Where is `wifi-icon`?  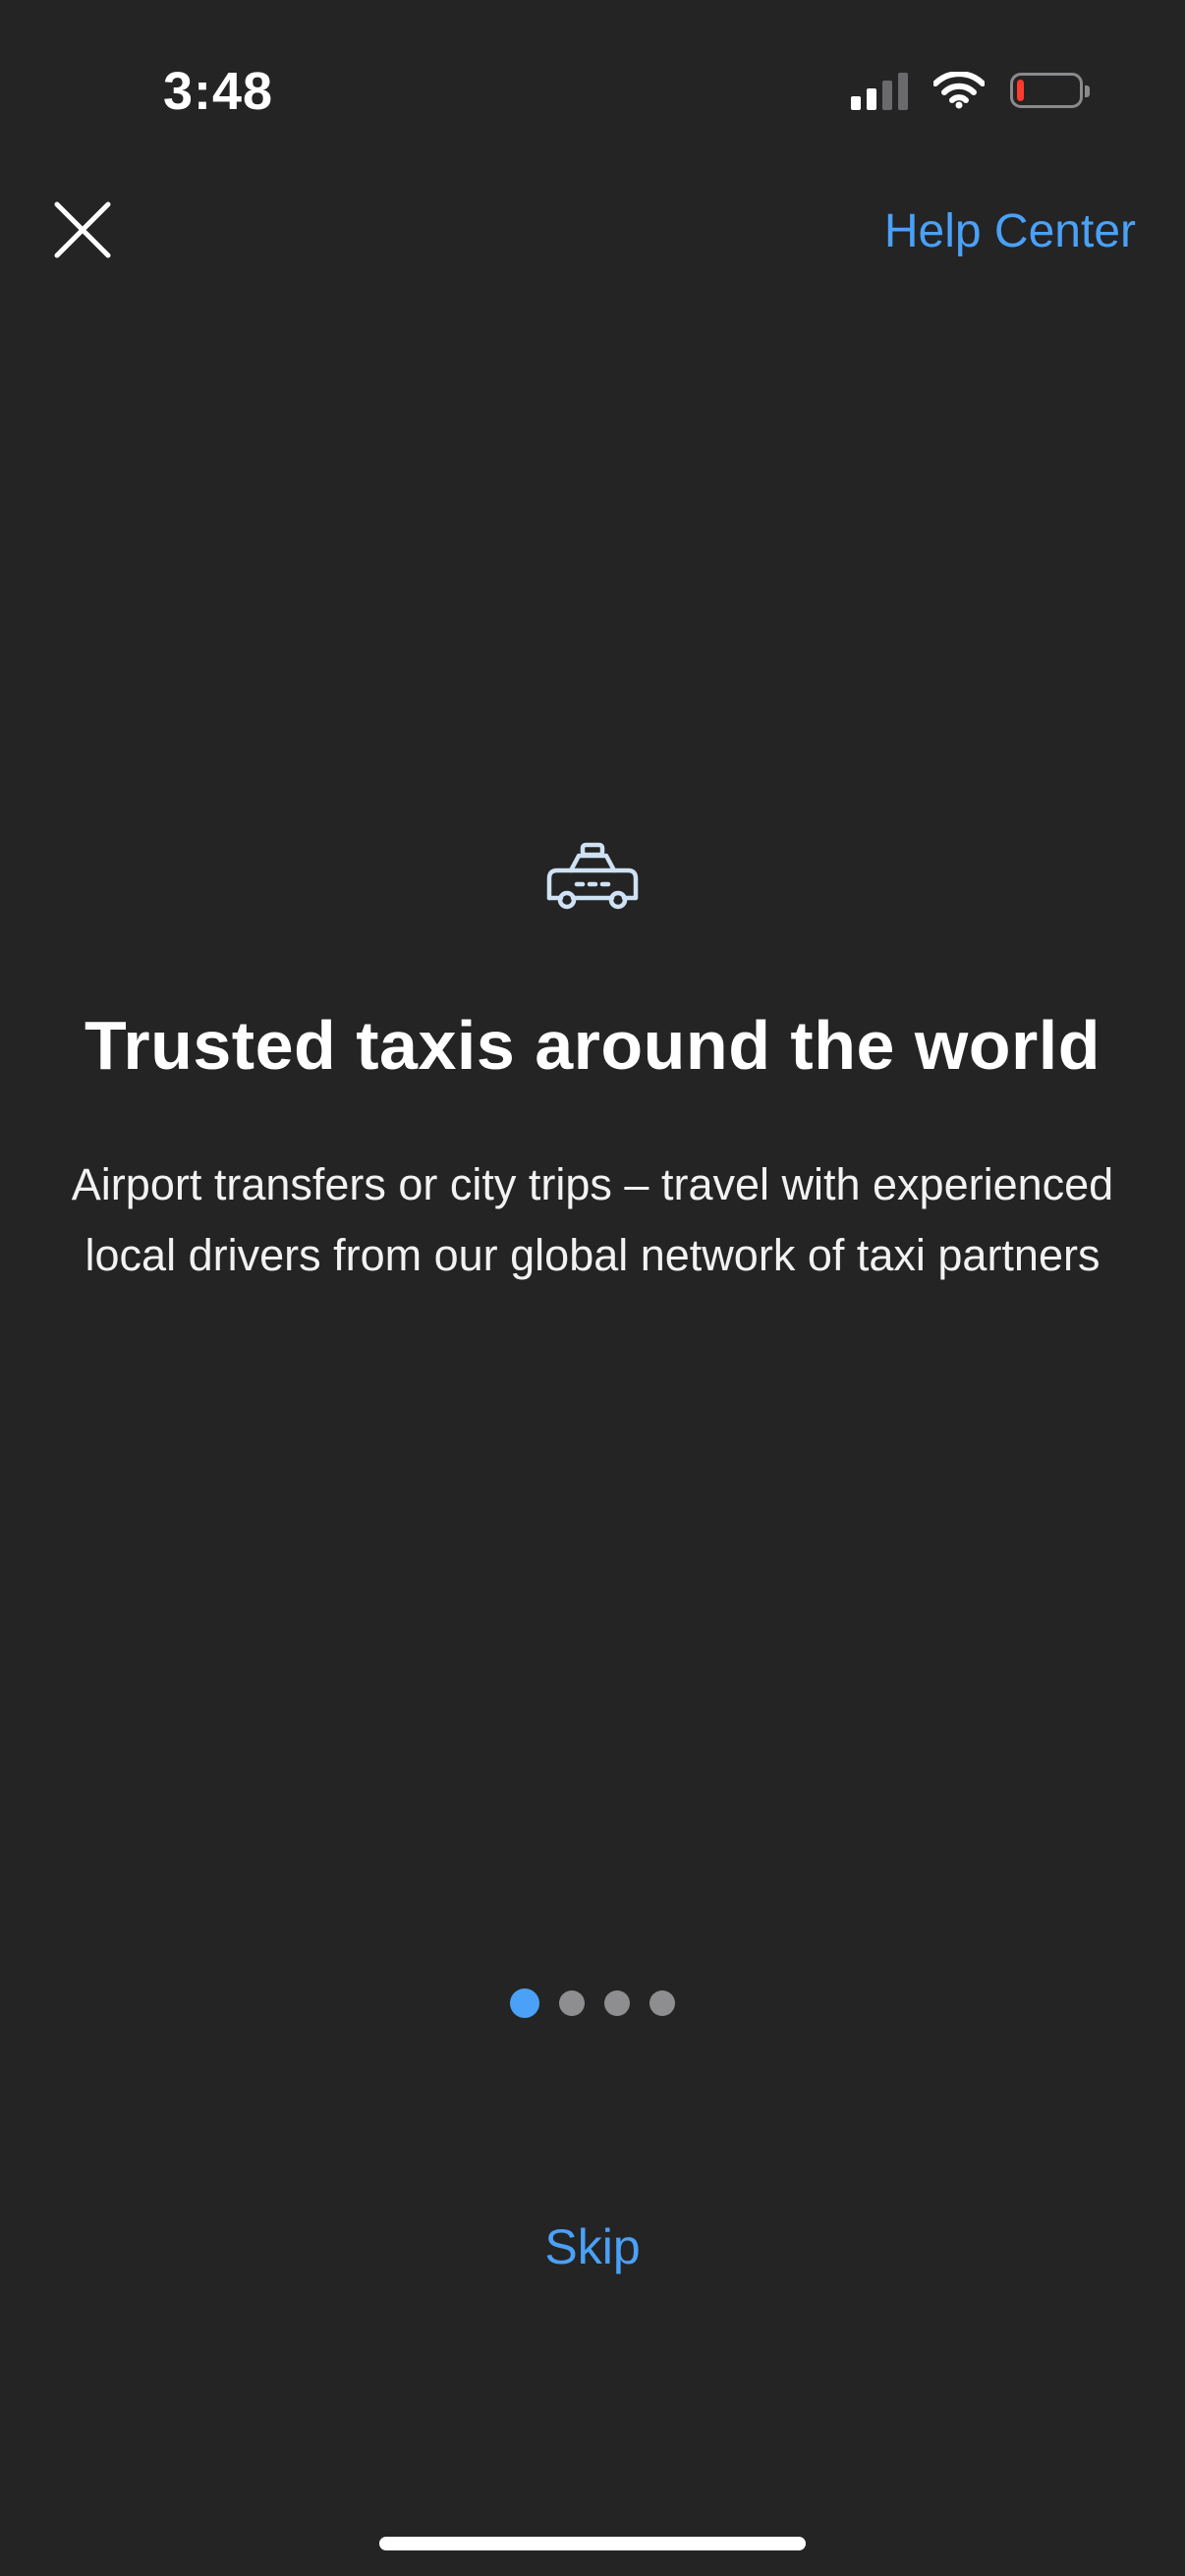 wifi-icon is located at coordinates (959, 90).